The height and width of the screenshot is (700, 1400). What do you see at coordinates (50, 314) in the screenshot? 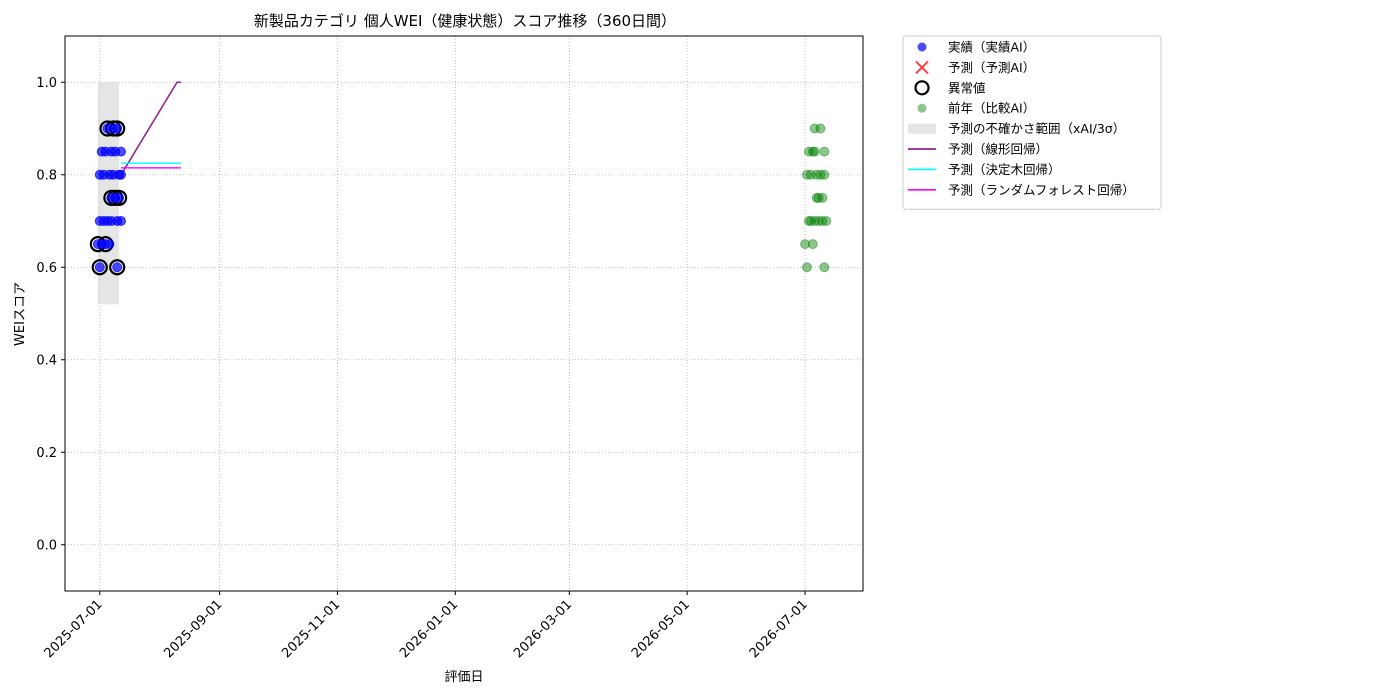
I see `y-axis-ticks: 0.0 0.2 0.4 0.6 0.8 1.0` at bounding box center [50, 314].